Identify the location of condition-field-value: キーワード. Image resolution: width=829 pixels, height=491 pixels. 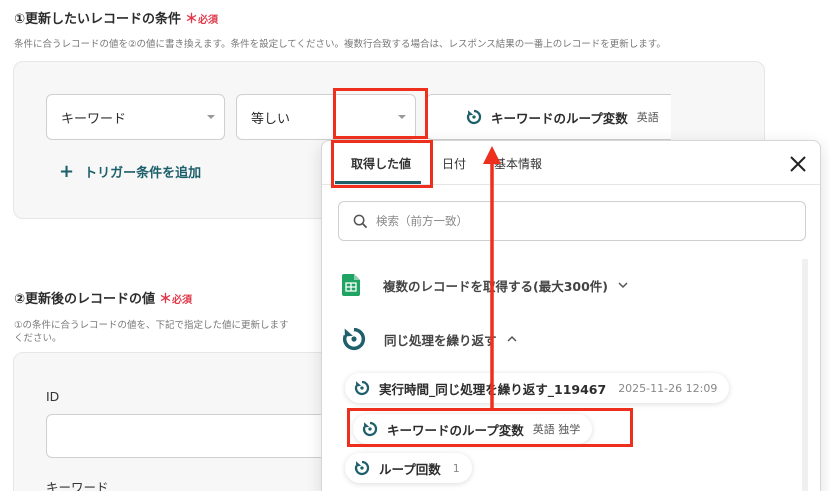
(94, 119).